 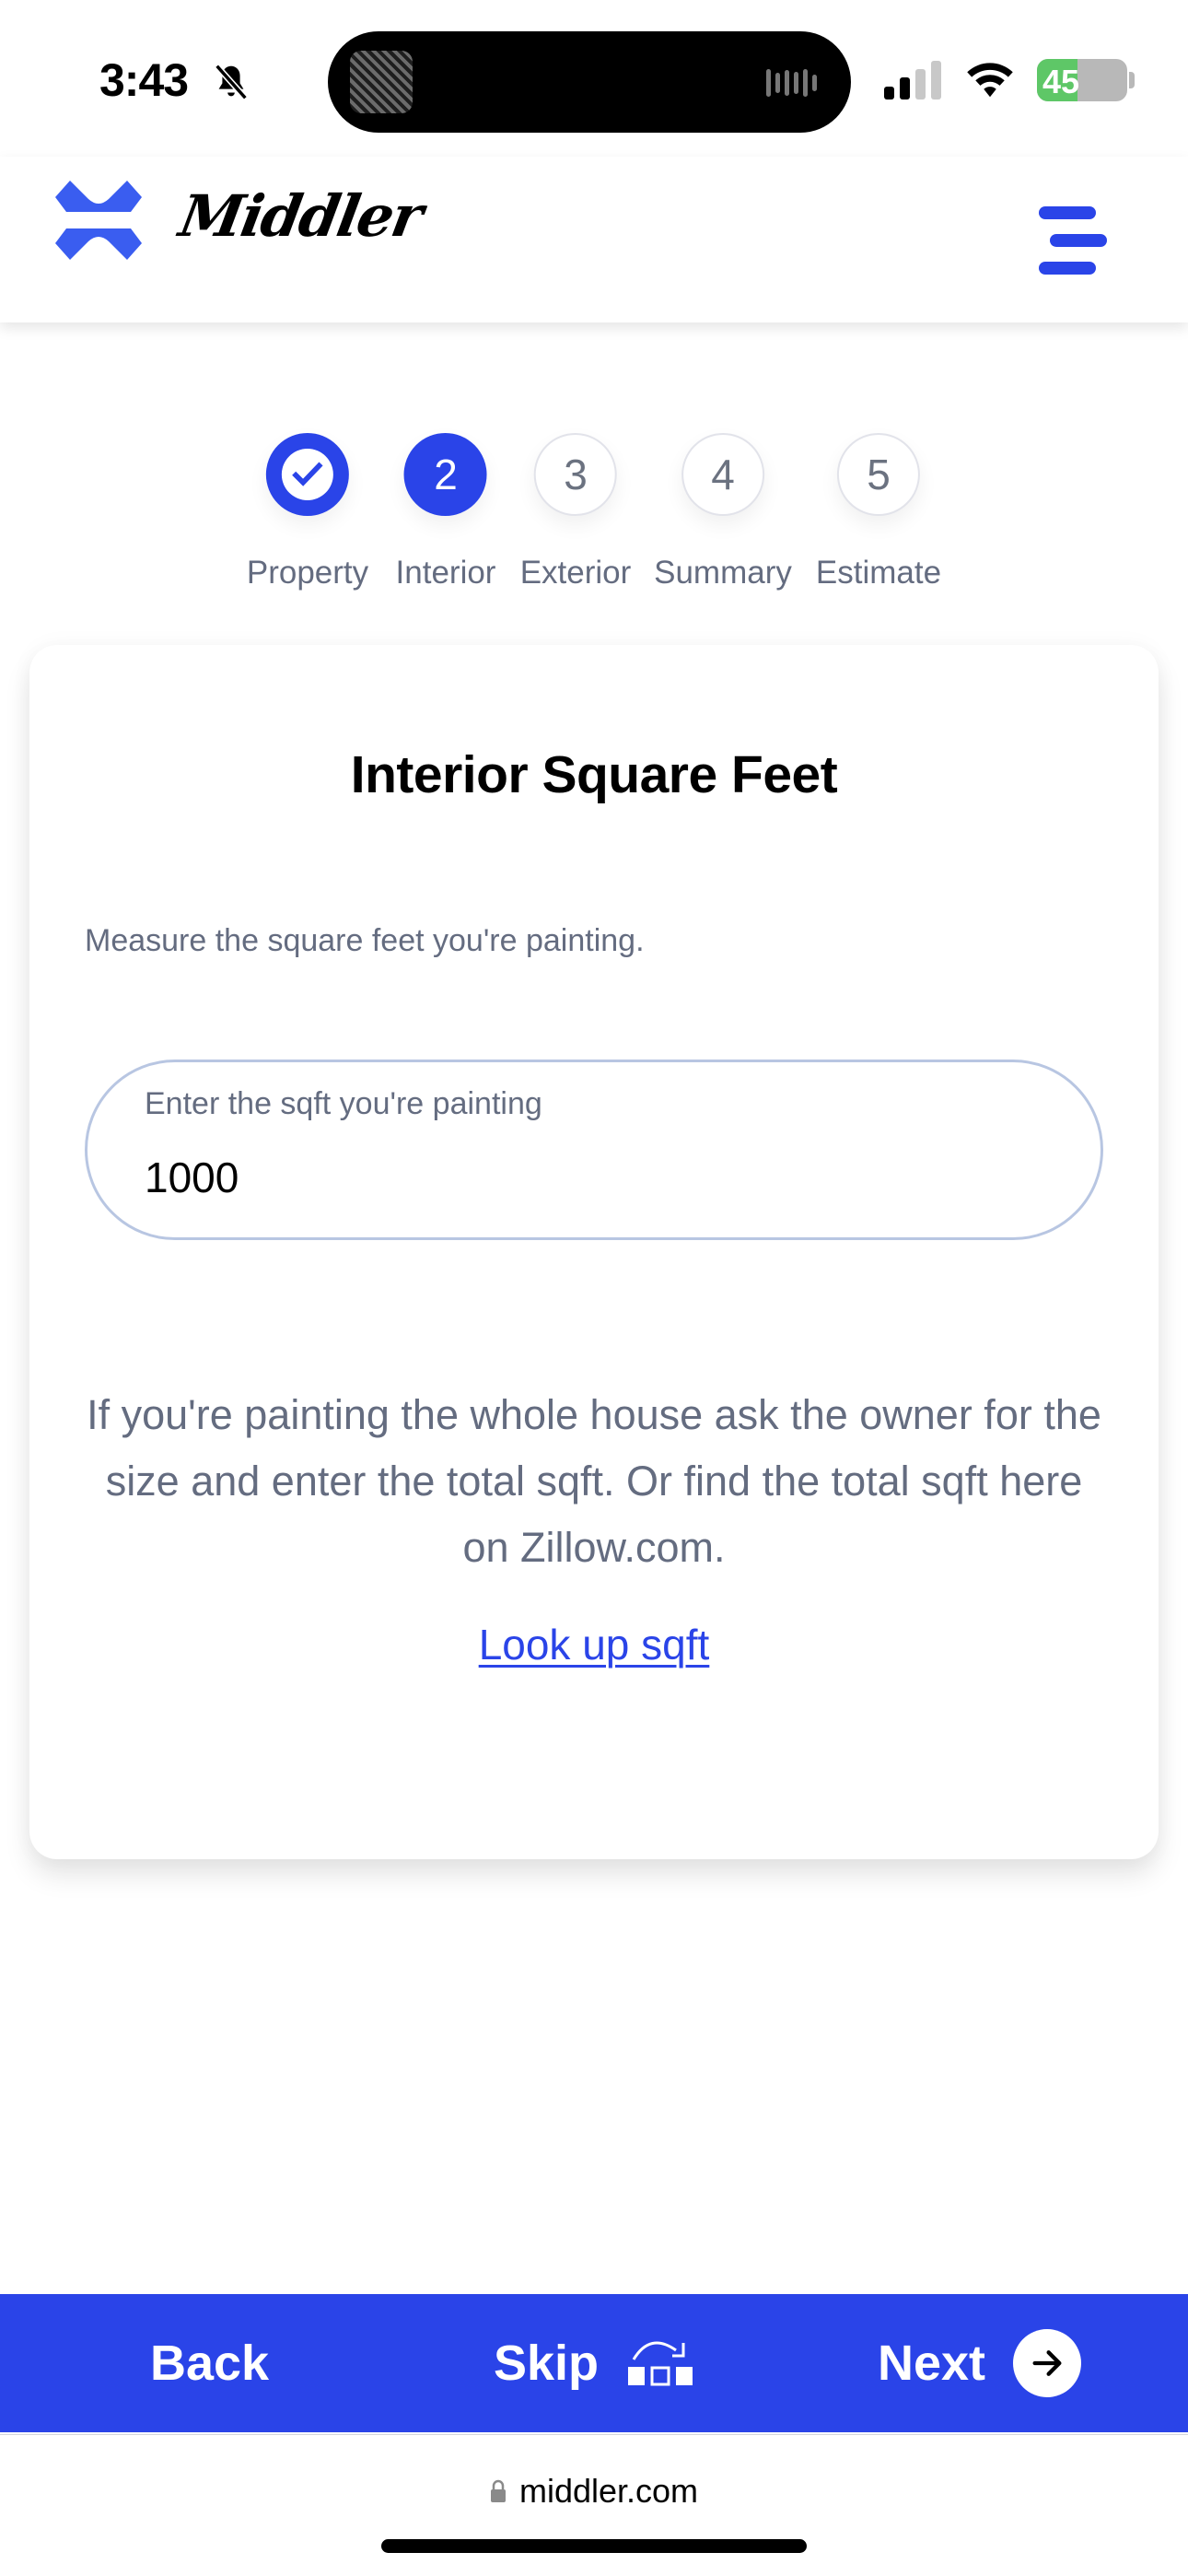 I want to click on step-label: Interior, so click(x=445, y=573).